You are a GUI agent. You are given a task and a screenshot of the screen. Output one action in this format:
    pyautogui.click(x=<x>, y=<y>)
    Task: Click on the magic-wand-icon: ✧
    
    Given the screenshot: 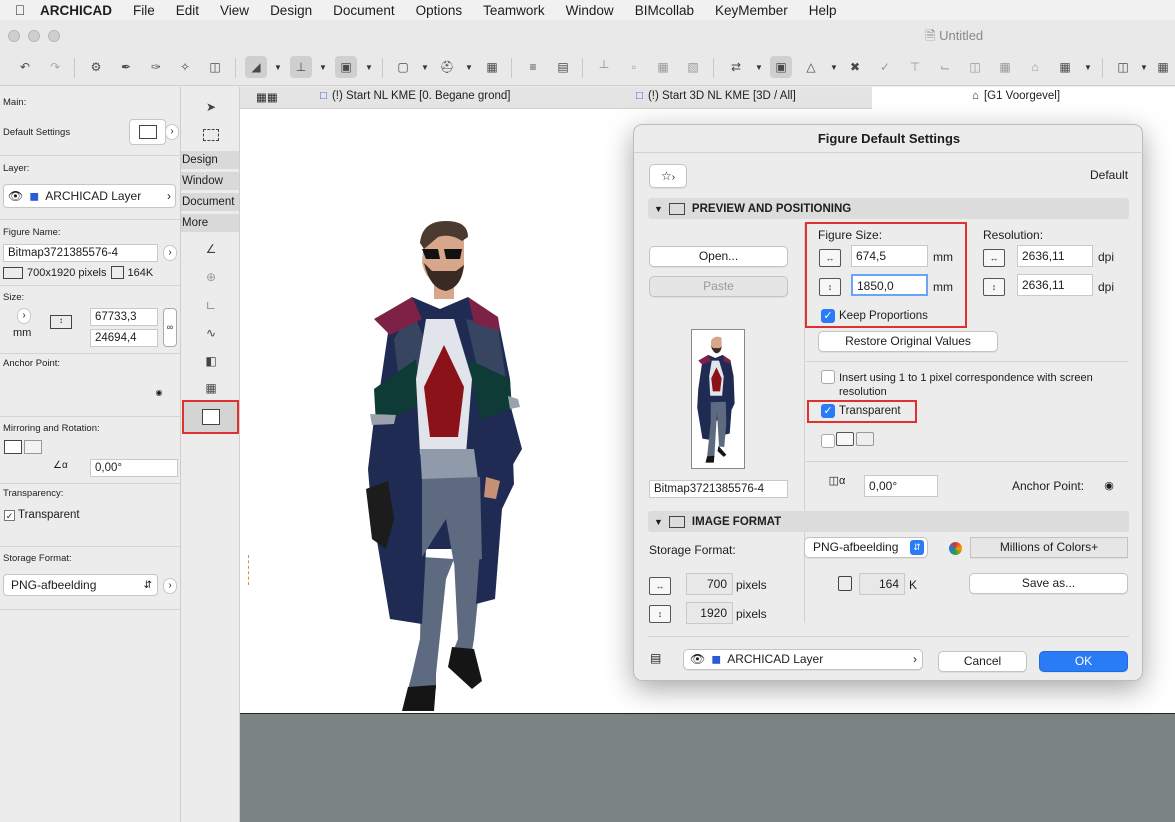 What is the action you would take?
    pyautogui.click(x=185, y=67)
    